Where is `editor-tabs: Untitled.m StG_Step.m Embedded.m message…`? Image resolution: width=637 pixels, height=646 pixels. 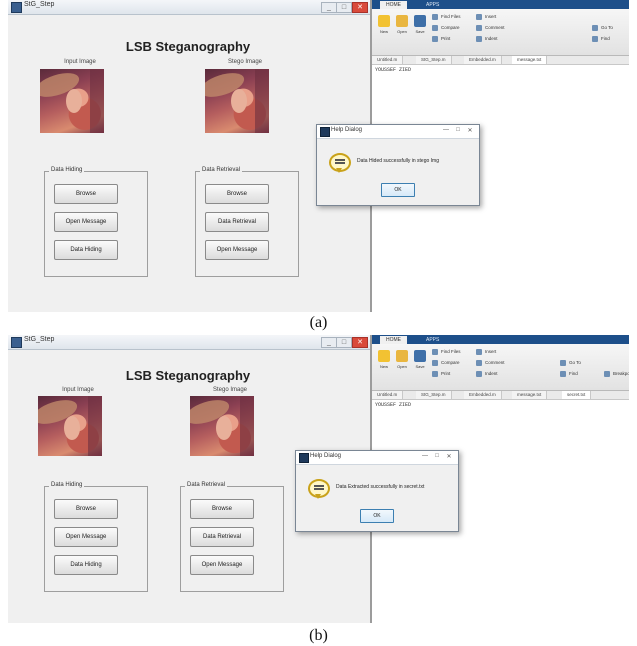
editor-tabs: Untitled.m StG_Step.m Embedded.m message… is located at coordinates (500, 395).